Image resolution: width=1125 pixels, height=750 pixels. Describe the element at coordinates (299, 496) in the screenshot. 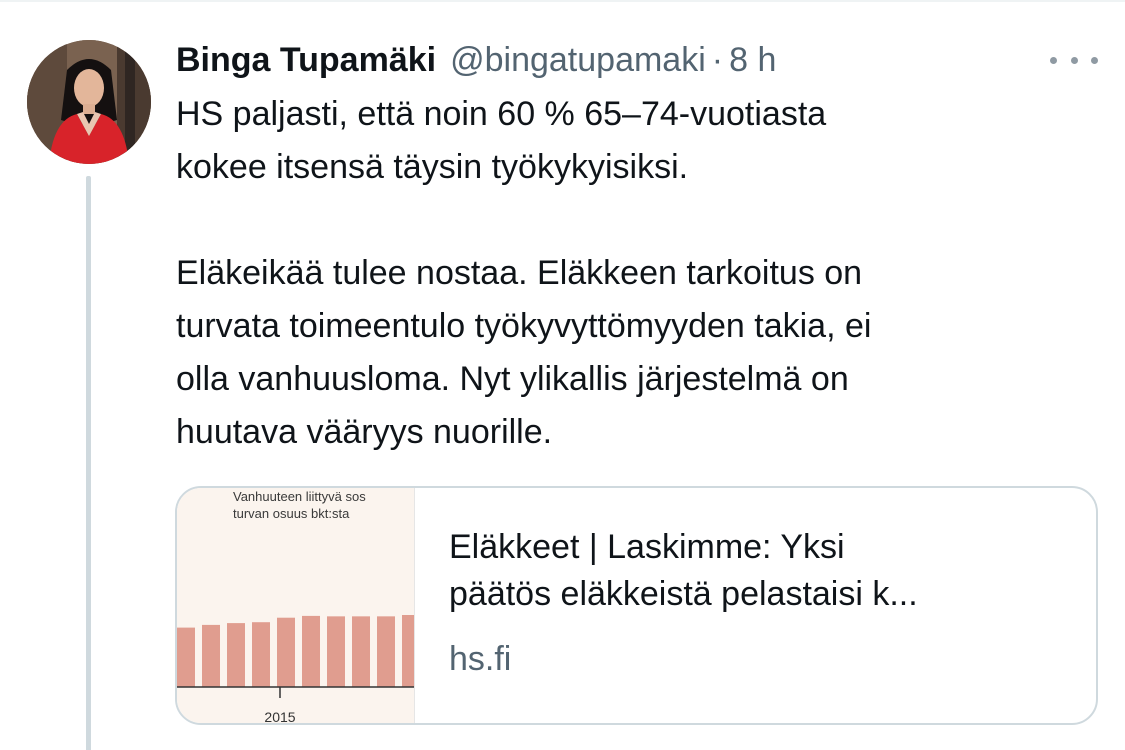

I see `thumb-caption-line: Vanhuuteen liittyvä sos` at that location.